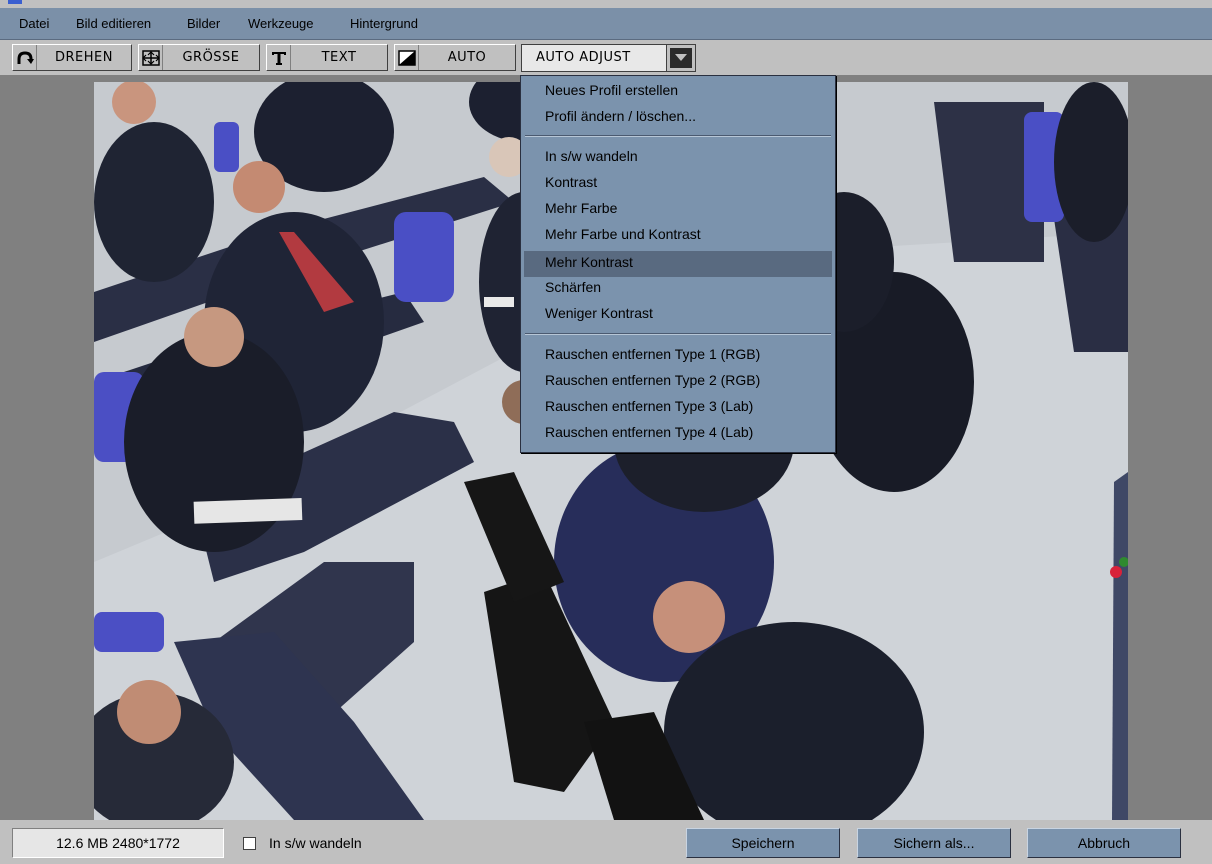 This screenshot has width=1212, height=864. Describe the element at coordinates (279, 57) in the screenshot. I see `text-icon` at that location.